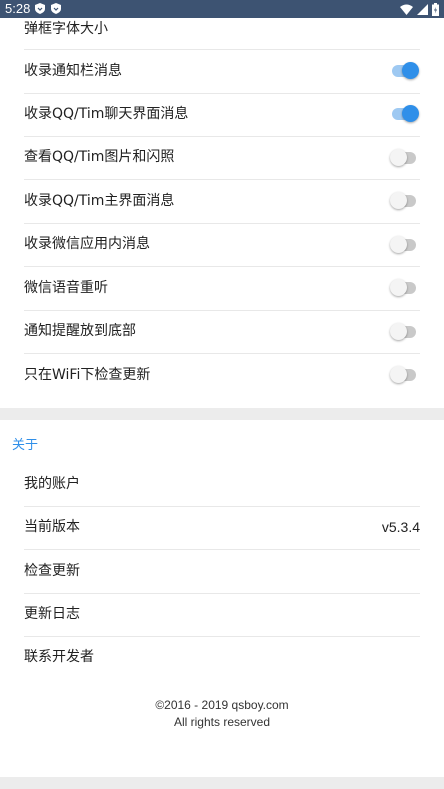 The image size is (444, 789). I want to click on settings-item-label: 收录QQ/Tim聊天界面消息, so click(106, 114).